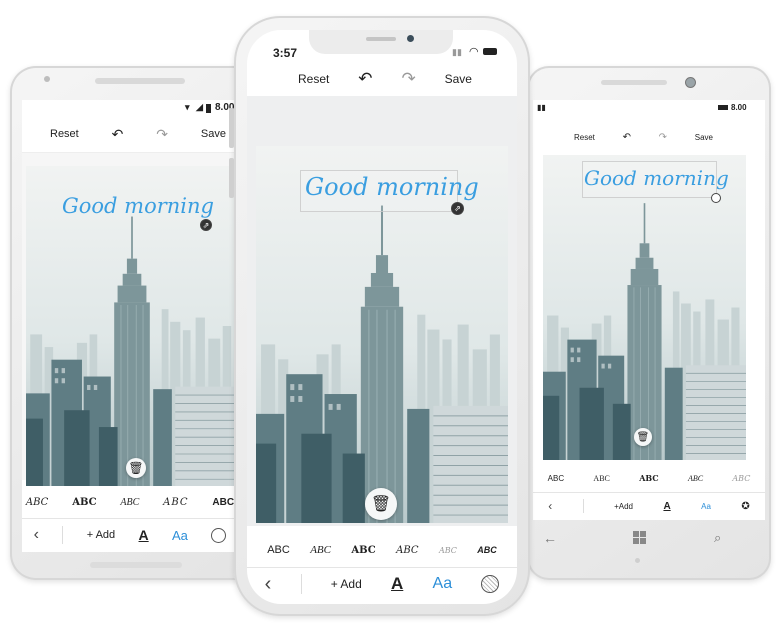 The width and height of the screenshot is (780, 635). Describe the element at coordinates (382, 550) in the screenshot. I see `font-picker: ABC ABC ABC ABC ABC ABC` at that location.